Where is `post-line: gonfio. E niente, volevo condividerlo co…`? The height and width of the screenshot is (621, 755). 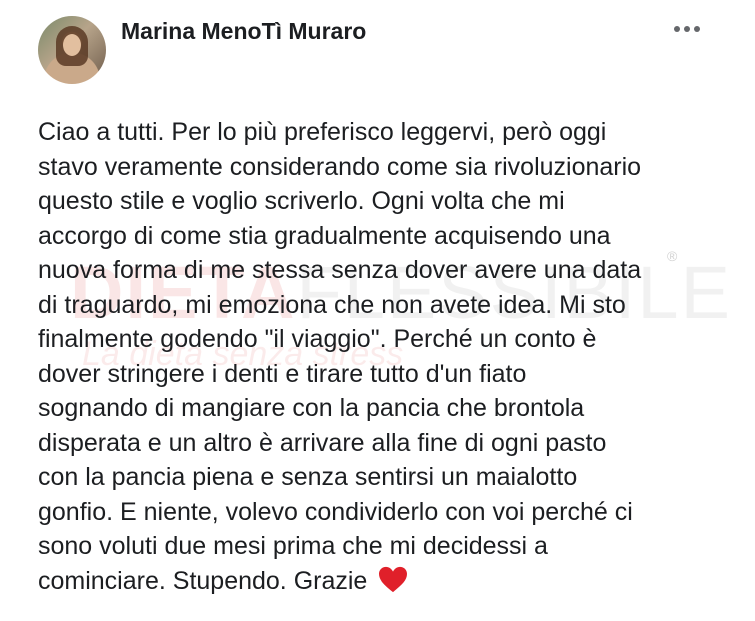 post-line: gonfio. E niente, volevo condividerlo co… is located at coordinates (335, 511).